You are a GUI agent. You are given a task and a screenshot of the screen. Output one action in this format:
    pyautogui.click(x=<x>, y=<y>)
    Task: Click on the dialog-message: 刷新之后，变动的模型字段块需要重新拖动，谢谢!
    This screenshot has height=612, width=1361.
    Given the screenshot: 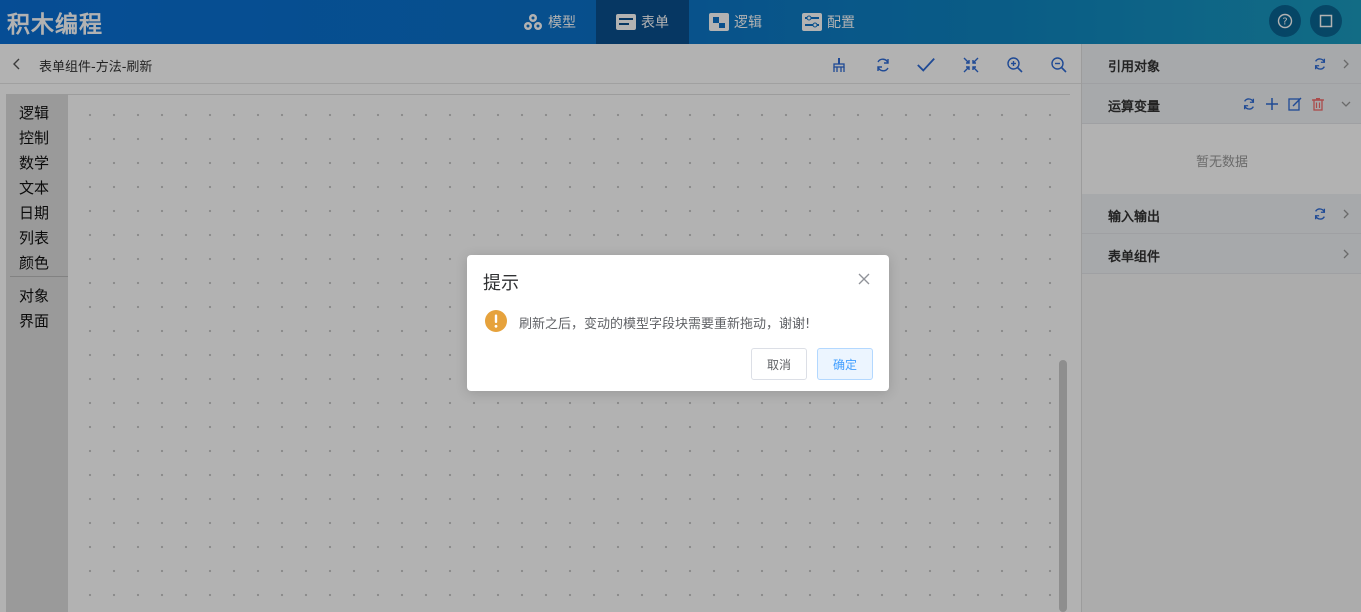 What is the action you would take?
    pyautogui.click(x=665, y=324)
    